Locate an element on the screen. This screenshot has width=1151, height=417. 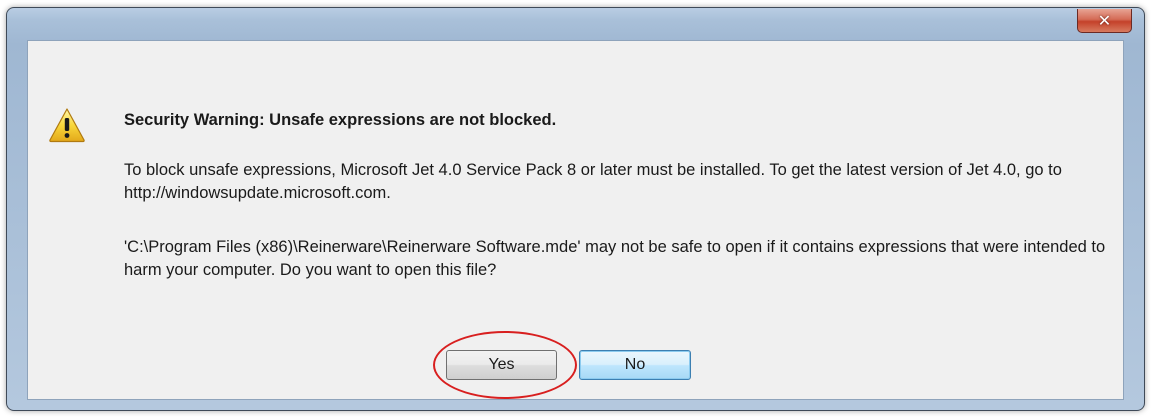
title-bar: ✕ is located at coordinates (575, 24).